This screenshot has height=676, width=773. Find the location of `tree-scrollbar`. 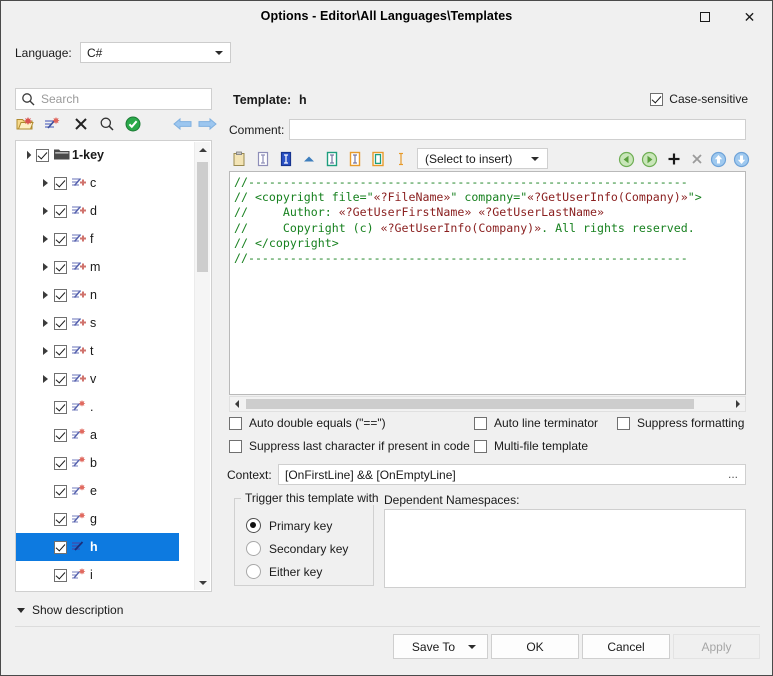

tree-scrollbar is located at coordinates (202, 366).